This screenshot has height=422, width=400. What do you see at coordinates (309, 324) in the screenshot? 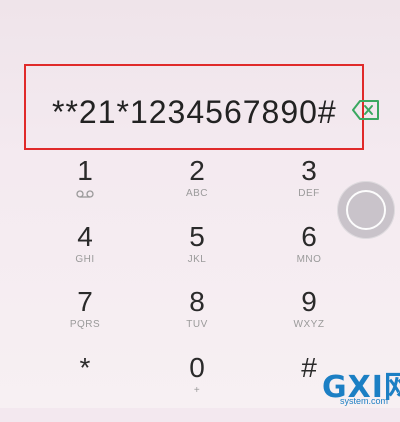
I see `key-9-letters: WXYZ` at bounding box center [309, 324].